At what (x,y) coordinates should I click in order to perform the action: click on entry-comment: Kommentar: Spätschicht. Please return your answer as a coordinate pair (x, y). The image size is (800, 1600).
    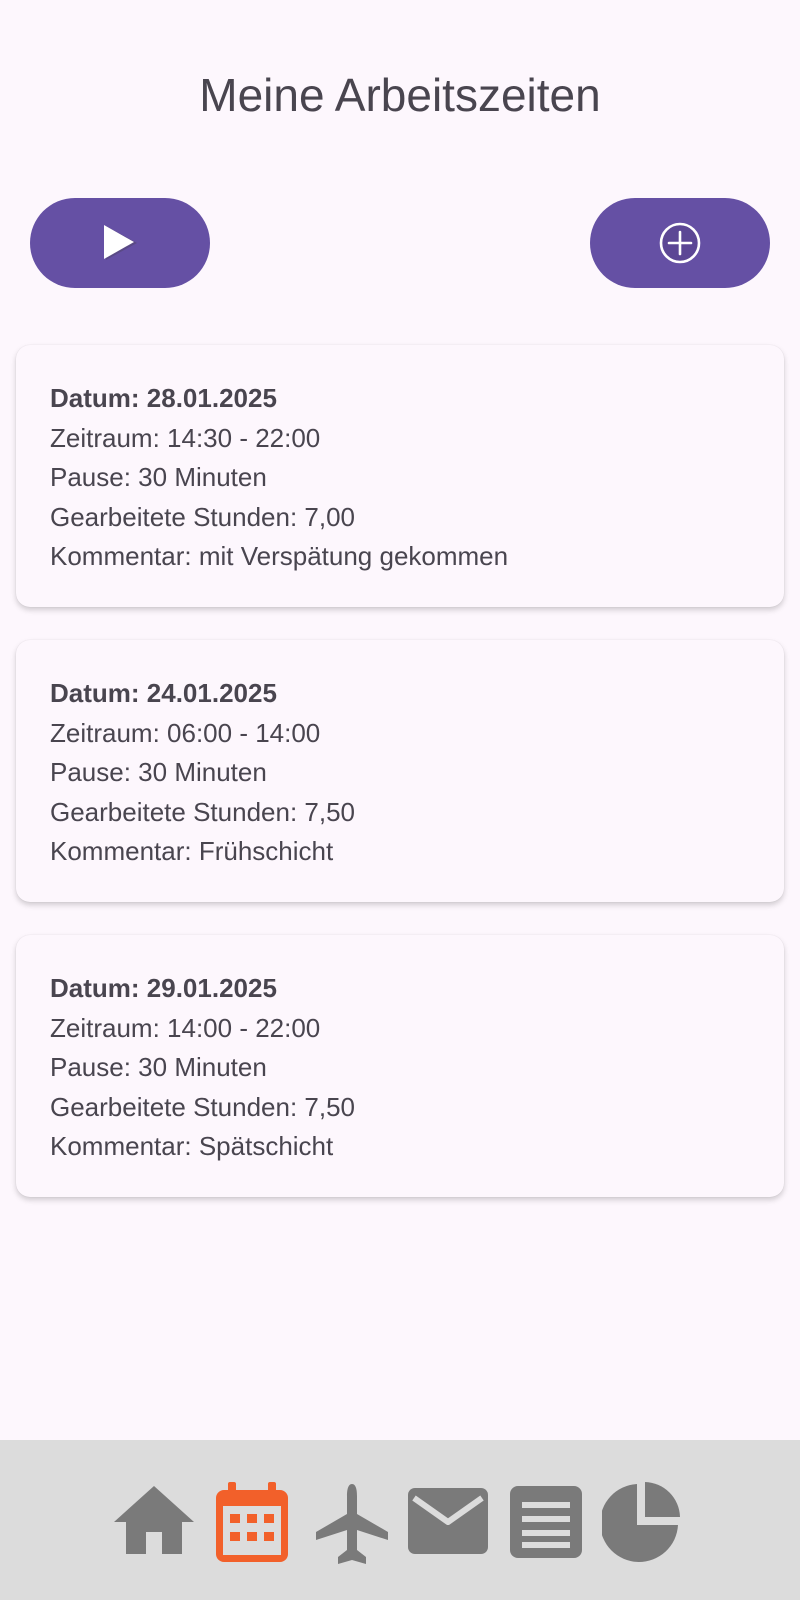
    Looking at the image, I should click on (192, 1146).